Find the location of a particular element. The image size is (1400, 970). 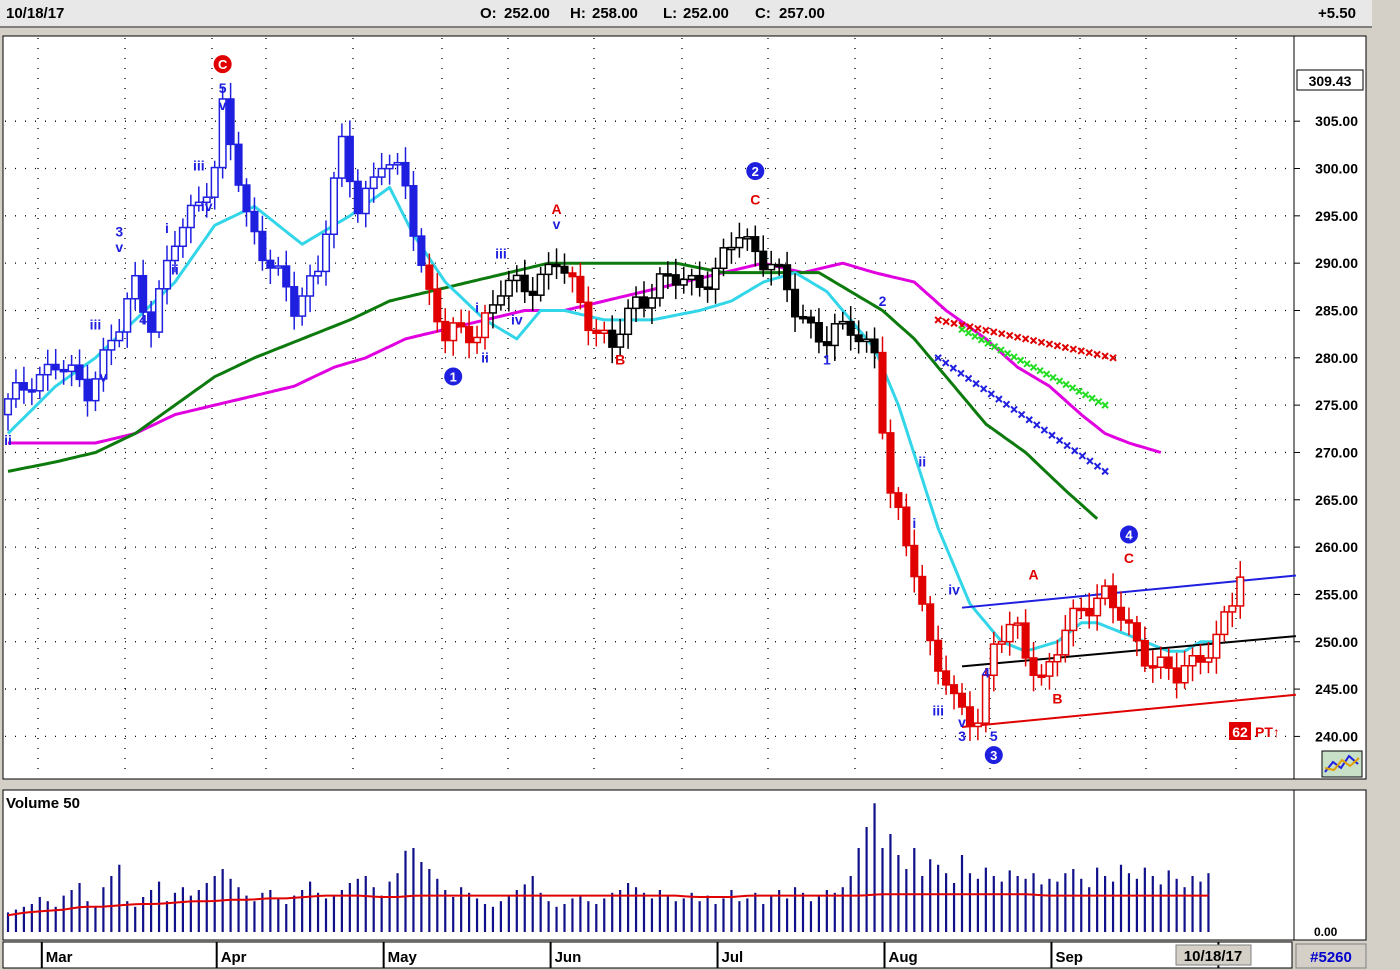

wave-label: 2 is located at coordinates (883, 301).